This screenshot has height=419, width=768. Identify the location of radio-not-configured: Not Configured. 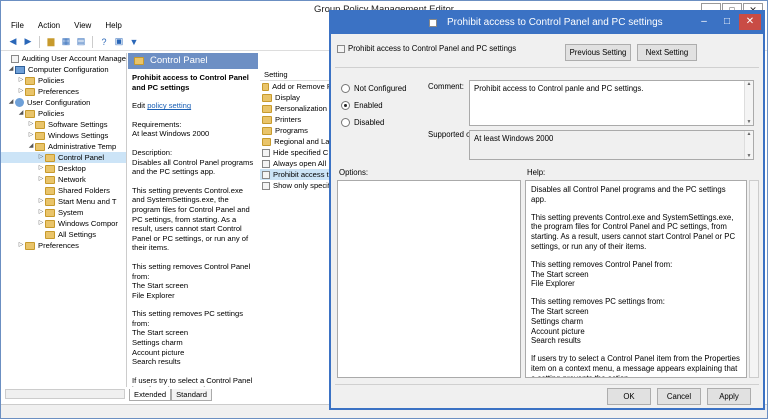
(373, 88).